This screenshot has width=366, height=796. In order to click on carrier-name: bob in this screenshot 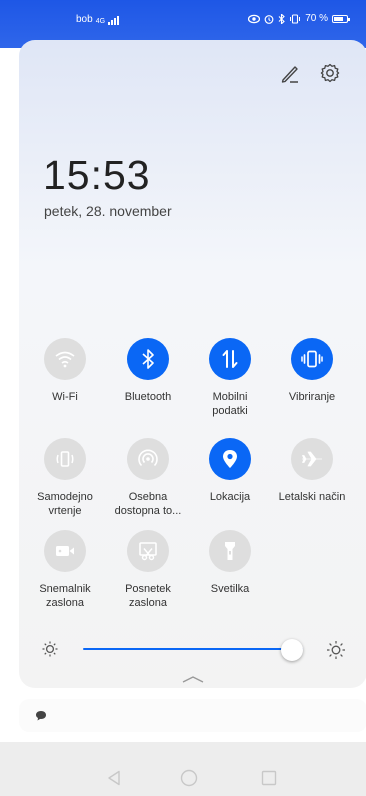, I will do `click(84, 19)`.